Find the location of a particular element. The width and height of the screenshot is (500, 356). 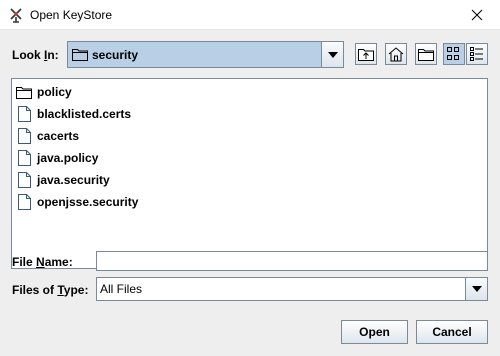

home-icon is located at coordinates (396, 53).